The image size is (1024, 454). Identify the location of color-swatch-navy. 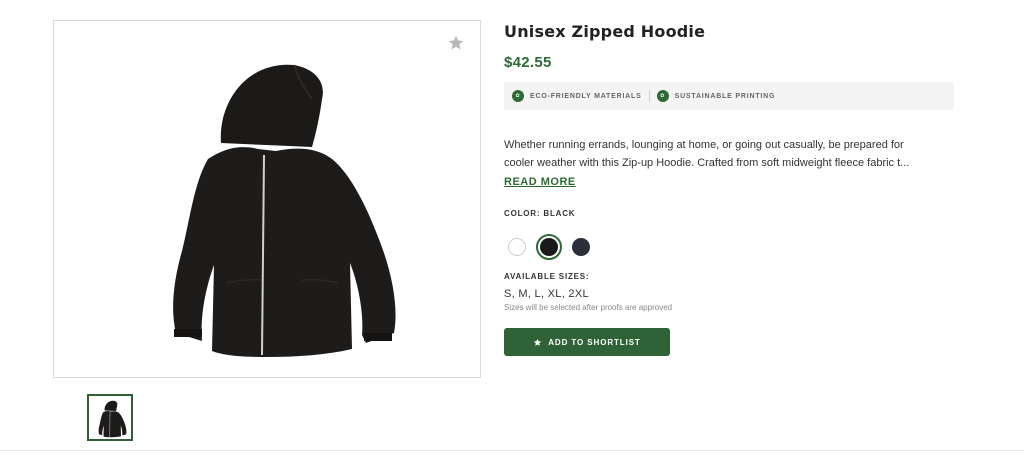
(581, 247).